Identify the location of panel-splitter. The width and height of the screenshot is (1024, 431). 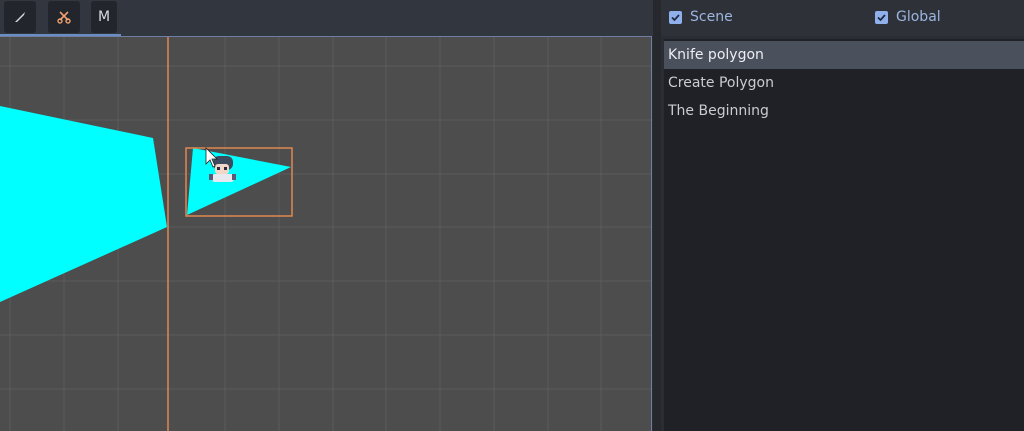
(657, 215).